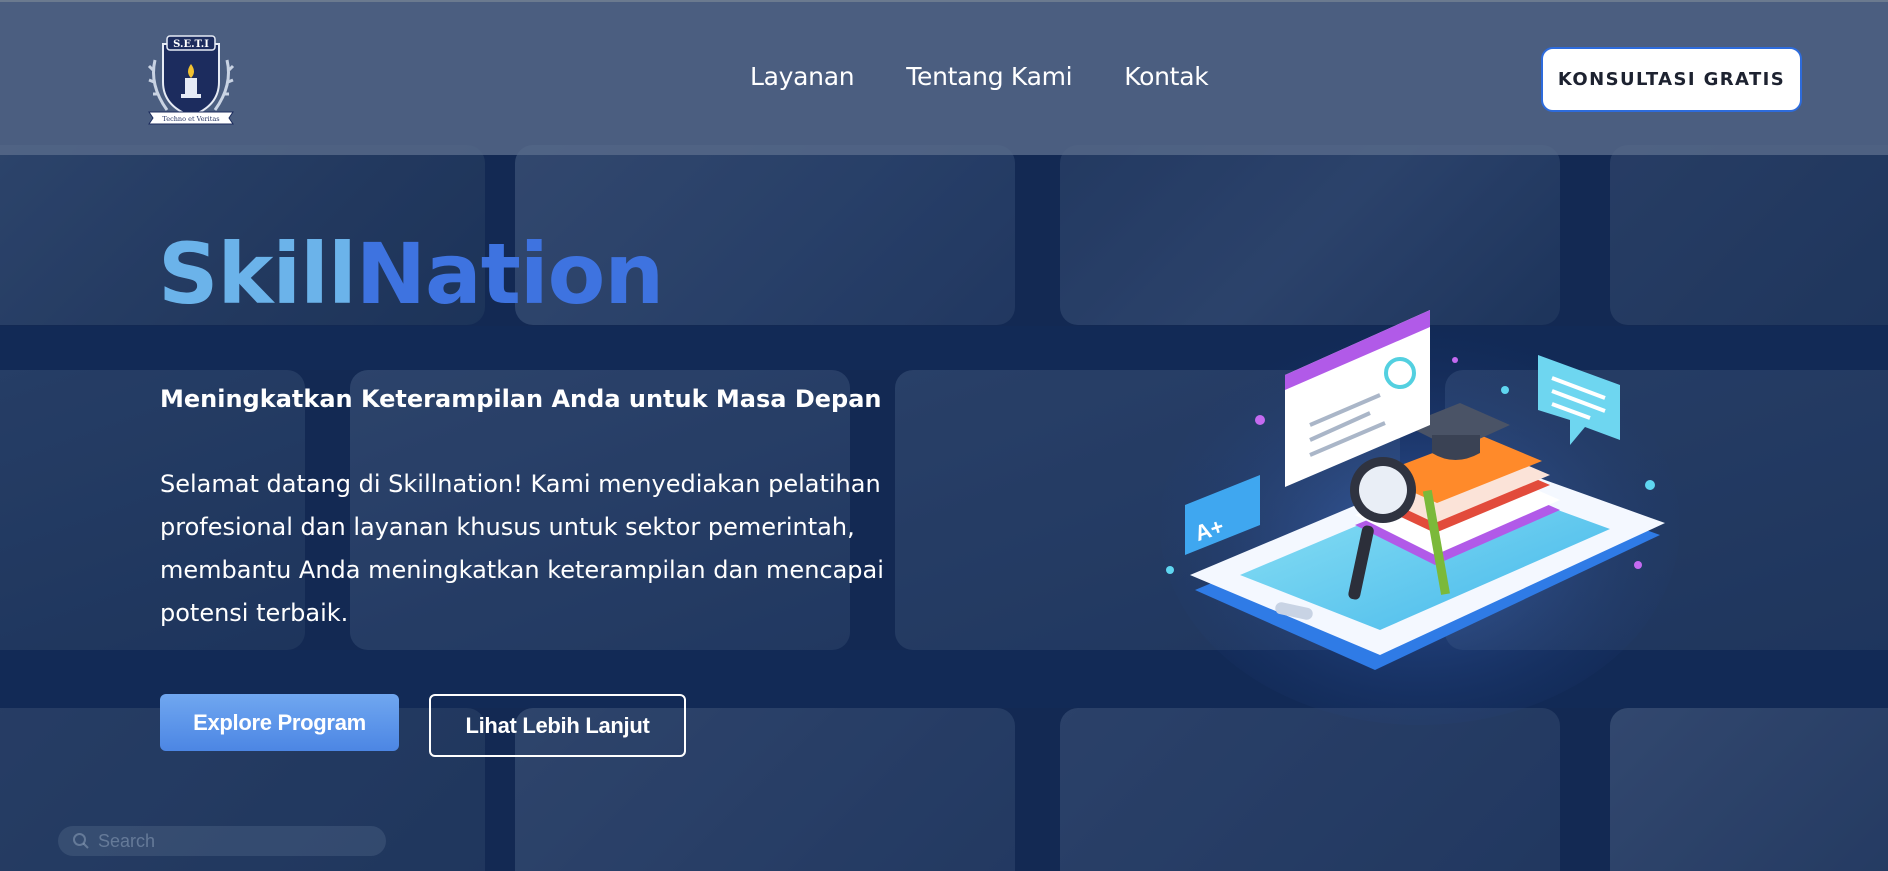 The width and height of the screenshot is (1888, 871). What do you see at coordinates (127, 840) in the screenshot?
I see `bg-search-placeholder: Search` at bounding box center [127, 840].